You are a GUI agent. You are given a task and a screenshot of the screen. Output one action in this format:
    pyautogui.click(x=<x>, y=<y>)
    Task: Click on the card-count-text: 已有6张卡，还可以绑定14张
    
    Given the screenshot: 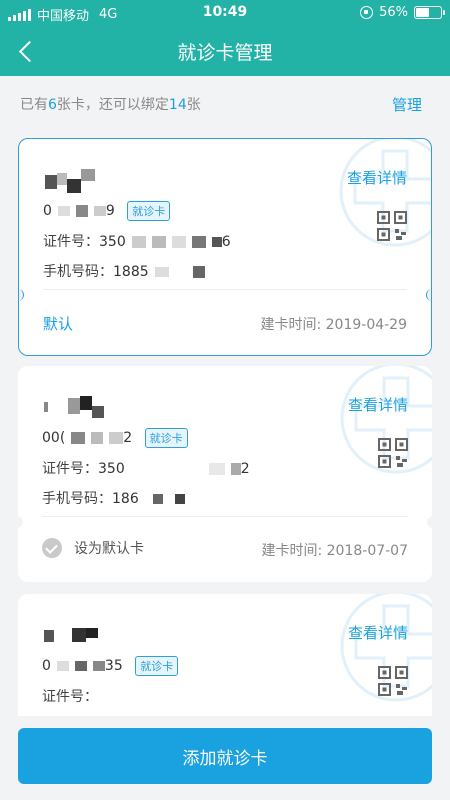 What is the action you would take?
    pyautogui.click(x=110, y=104)
    